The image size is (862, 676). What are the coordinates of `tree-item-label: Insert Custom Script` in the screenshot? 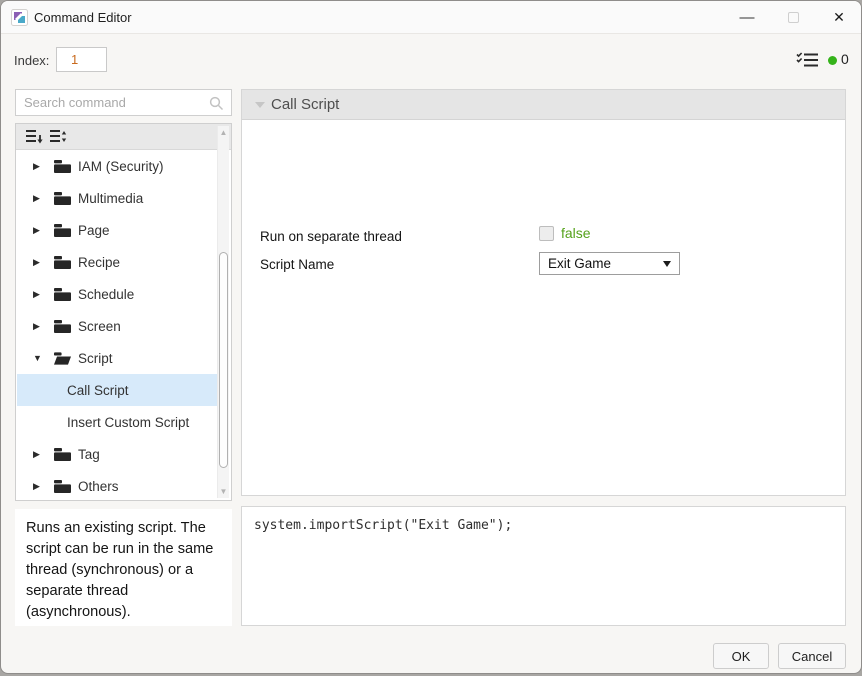 It's located at (128, 422).